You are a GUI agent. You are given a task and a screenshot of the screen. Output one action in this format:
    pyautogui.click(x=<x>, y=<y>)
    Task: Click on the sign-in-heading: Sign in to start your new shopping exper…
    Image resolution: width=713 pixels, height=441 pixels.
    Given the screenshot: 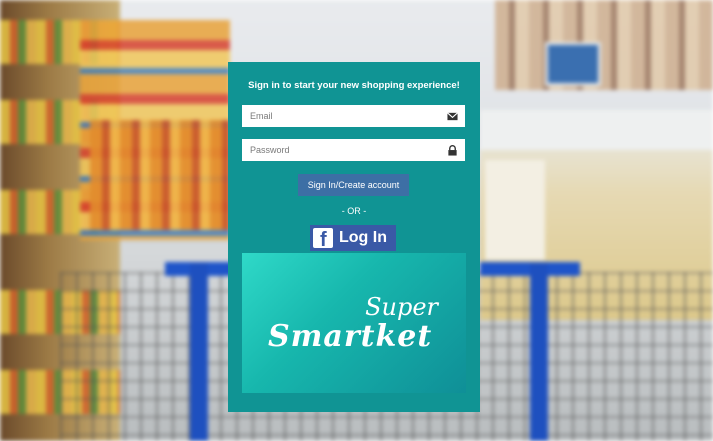 What is the action you would take?
    pyautogui.click(x=354, y=85)
    